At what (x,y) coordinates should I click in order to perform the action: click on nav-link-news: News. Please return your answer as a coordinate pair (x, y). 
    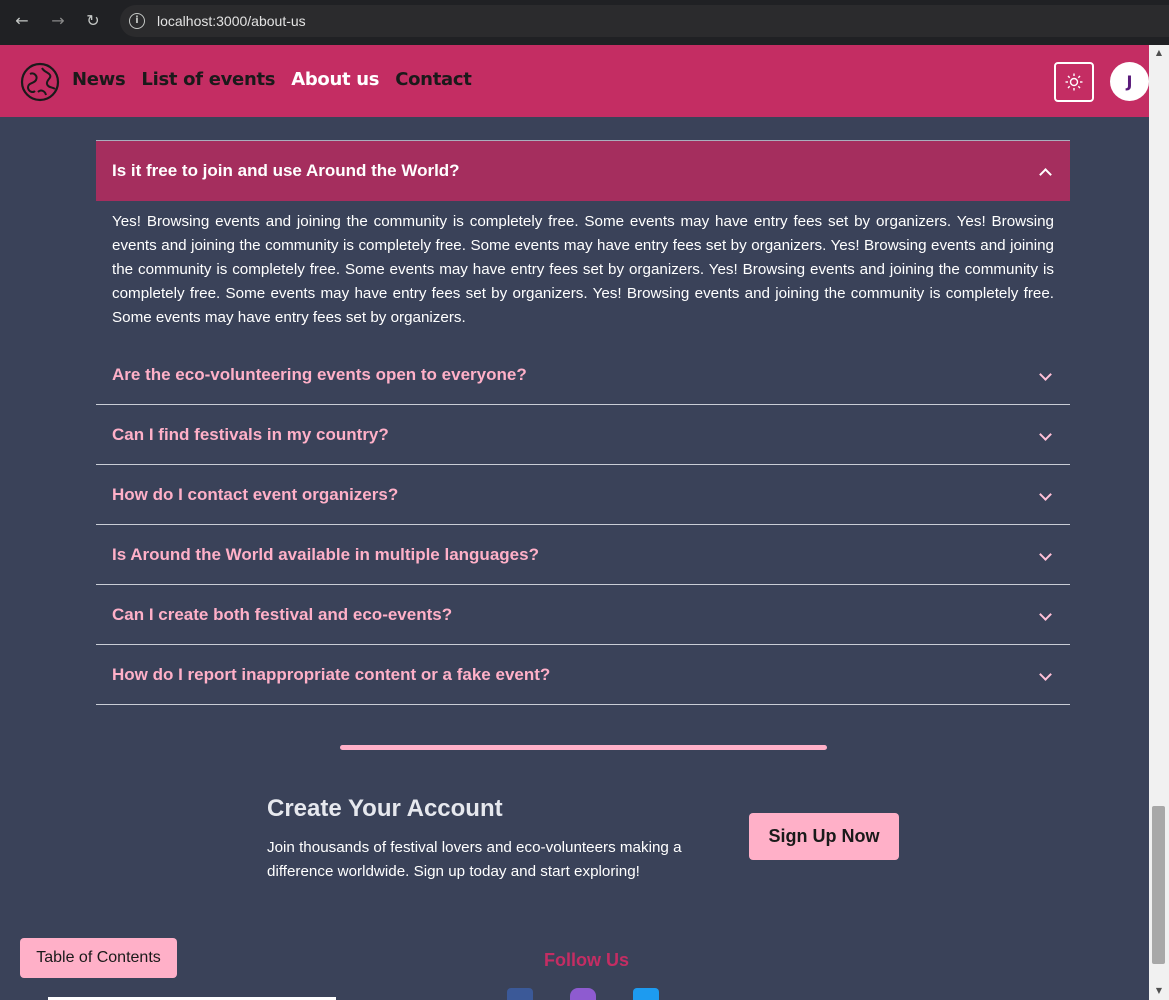
    Looking at the image, I should click on (99, 79).